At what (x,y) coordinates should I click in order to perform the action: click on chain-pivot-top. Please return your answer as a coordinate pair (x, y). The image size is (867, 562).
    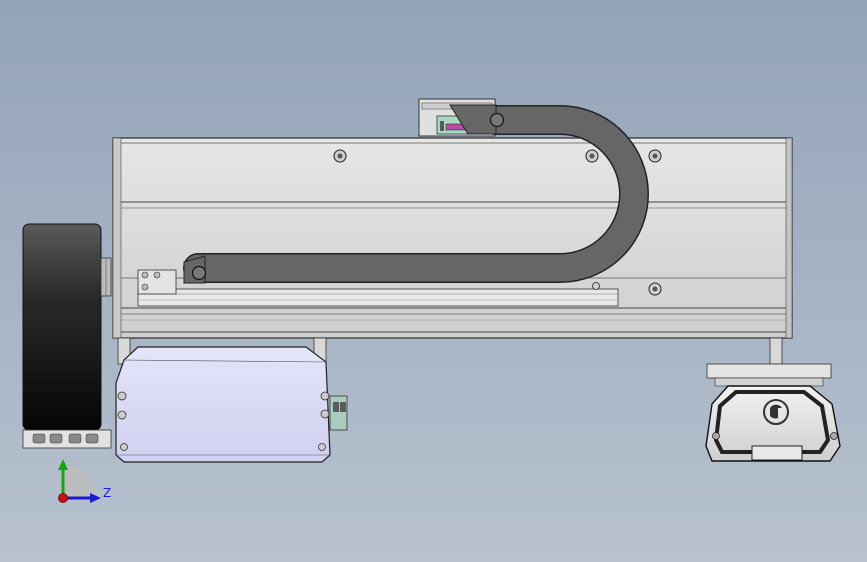
    Looking at the image, I should click on (497, 120).